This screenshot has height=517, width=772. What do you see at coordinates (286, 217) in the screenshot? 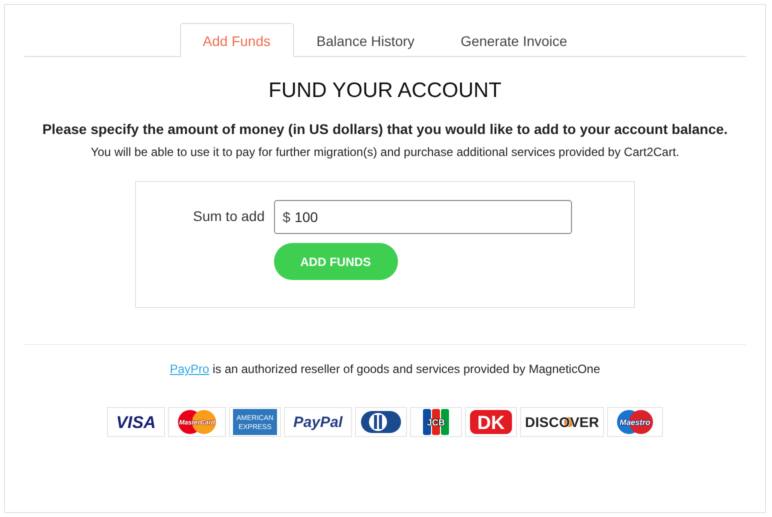
I see `currency-symbol: $` at bounding box center [286, 217].